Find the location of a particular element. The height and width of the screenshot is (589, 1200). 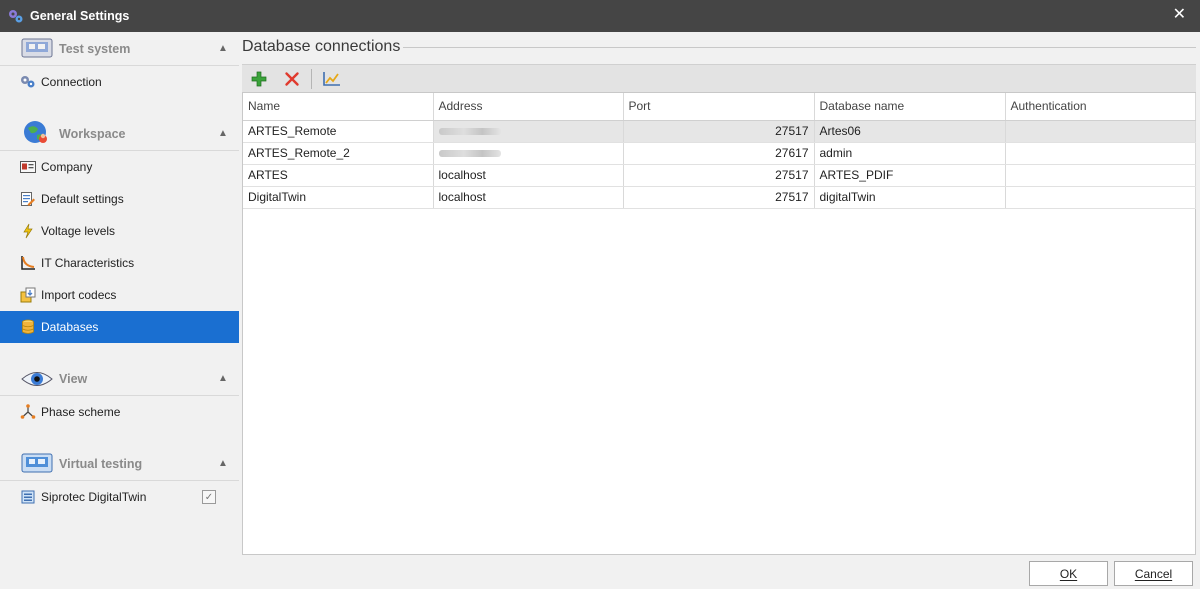

title-bar: General Settings ✕ is located at coordinates (600, 16).